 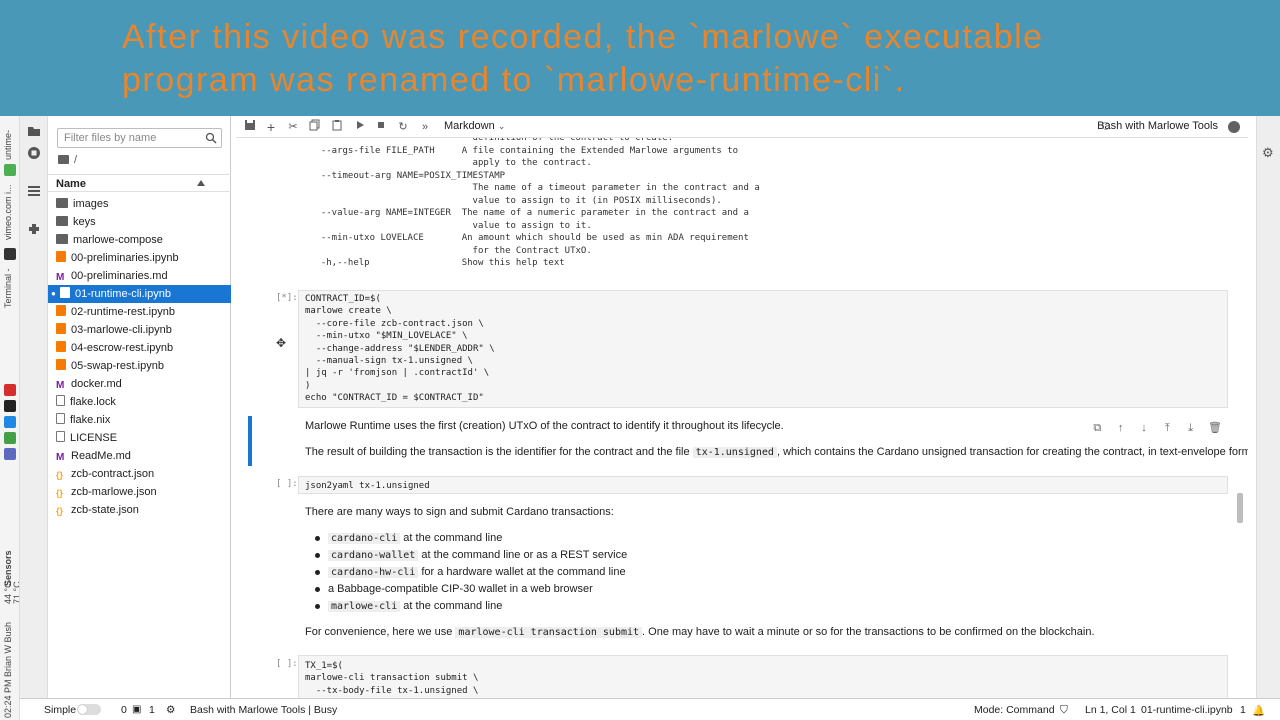 What do you see at coordinates (91, 204) in the screenshot?
I see `file-name: images` at bounding box center [91, 204].